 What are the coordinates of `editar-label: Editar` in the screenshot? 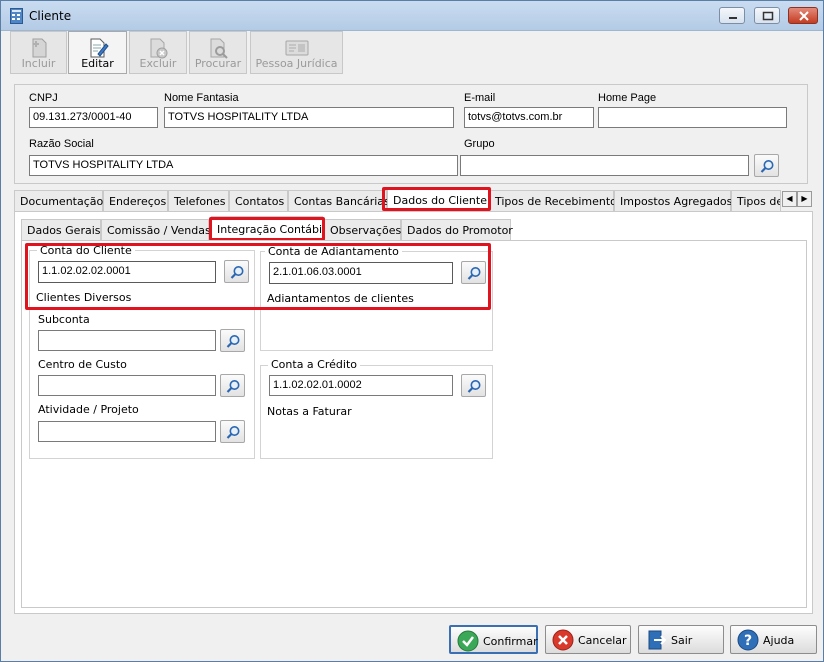 It's located at (97, 63).